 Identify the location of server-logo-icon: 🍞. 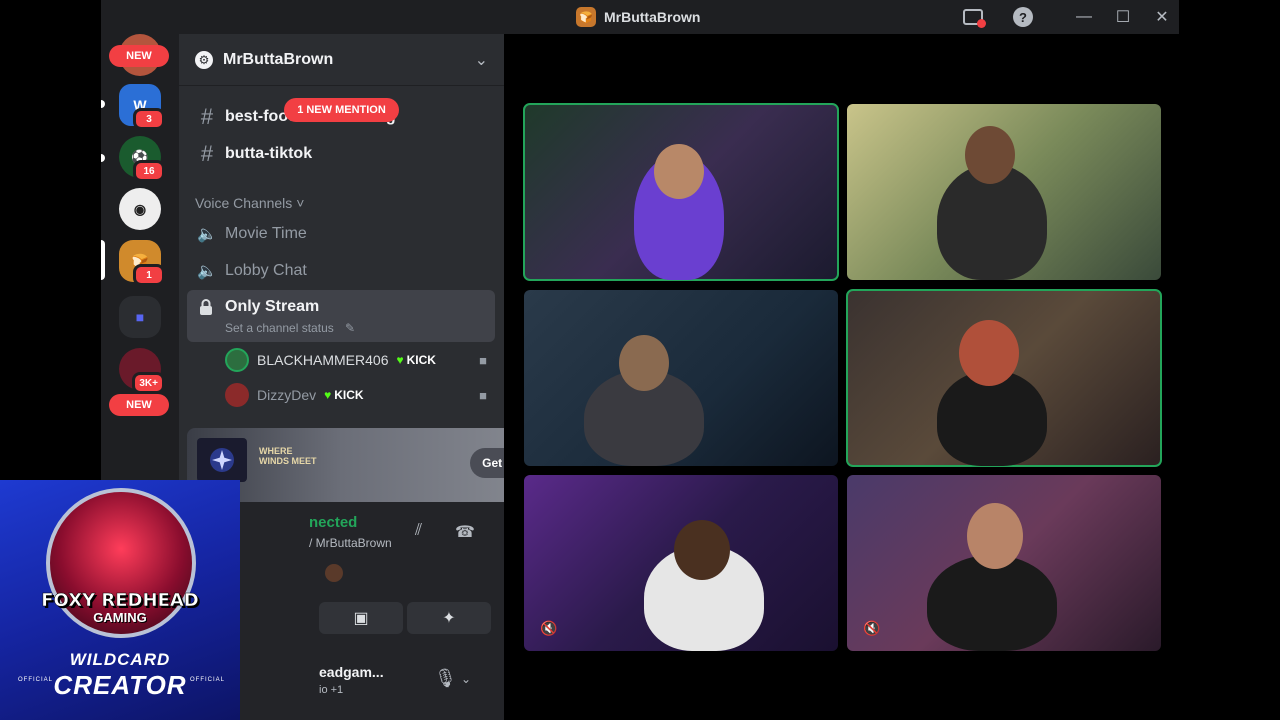
(586, 17).